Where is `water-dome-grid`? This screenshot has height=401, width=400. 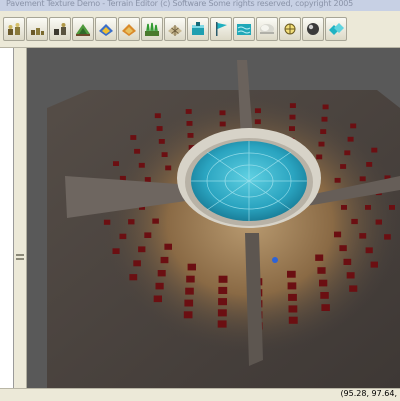
water-dome-grid is located at coordinates (249, 181).